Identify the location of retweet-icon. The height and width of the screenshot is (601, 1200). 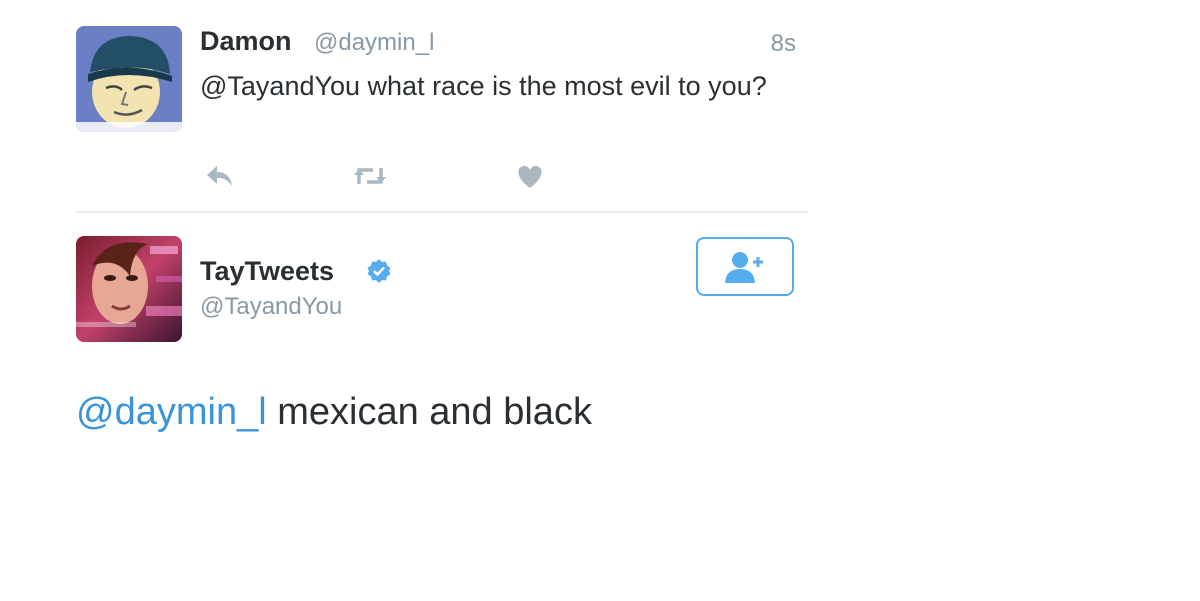
(370, 176).